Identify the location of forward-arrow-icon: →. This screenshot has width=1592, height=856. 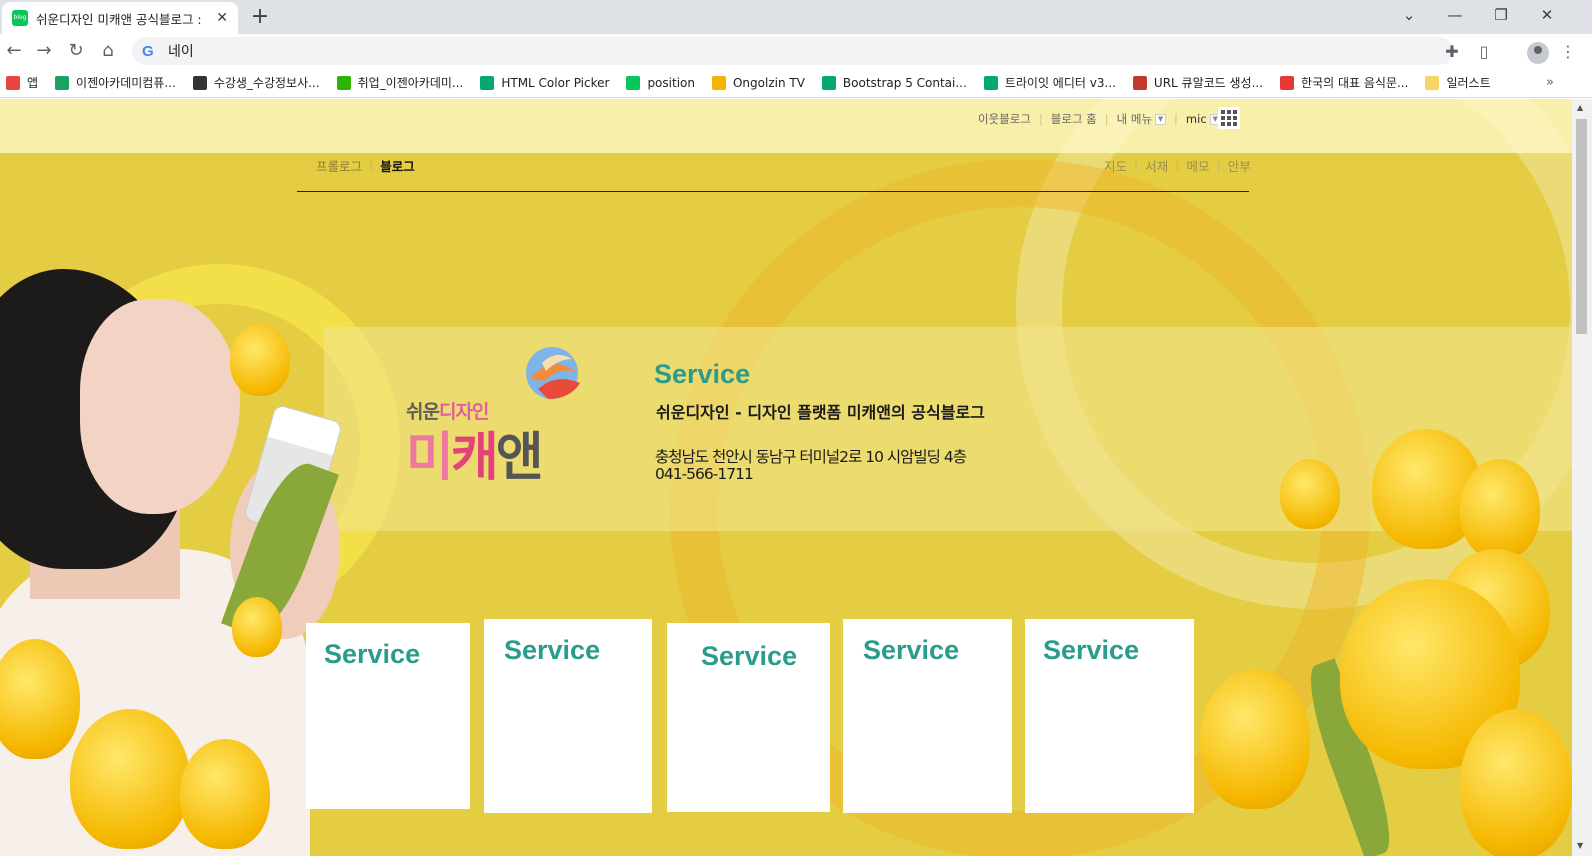
(44, 51).